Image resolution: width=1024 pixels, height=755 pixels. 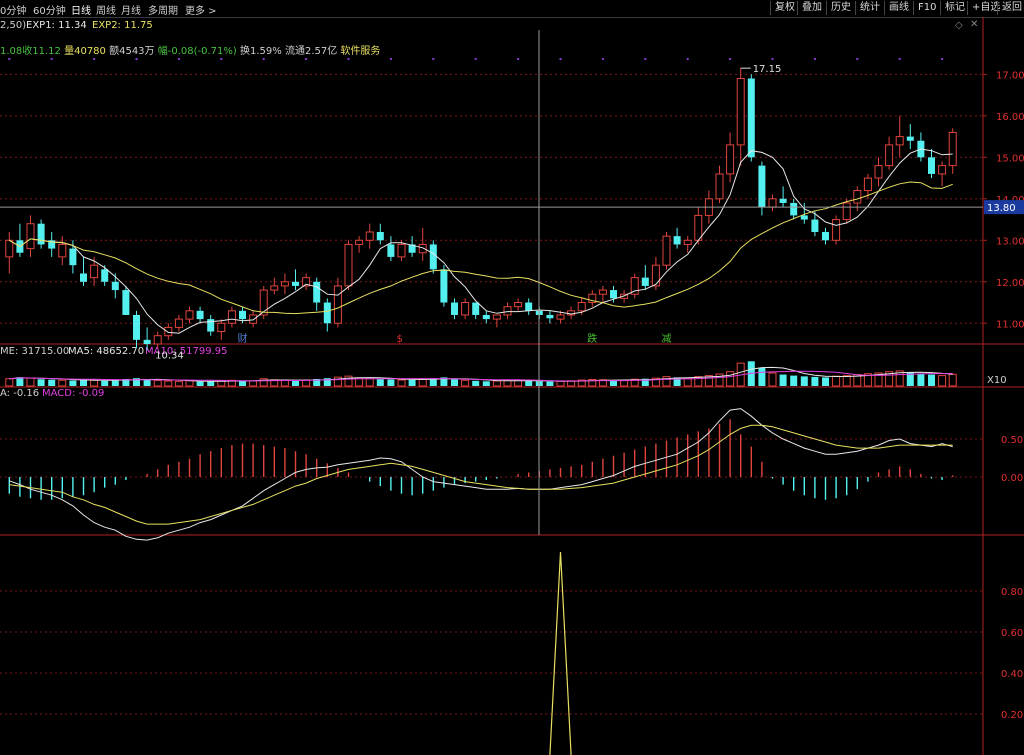 I want to click on bottom-panel, so click(x=560, y=653).